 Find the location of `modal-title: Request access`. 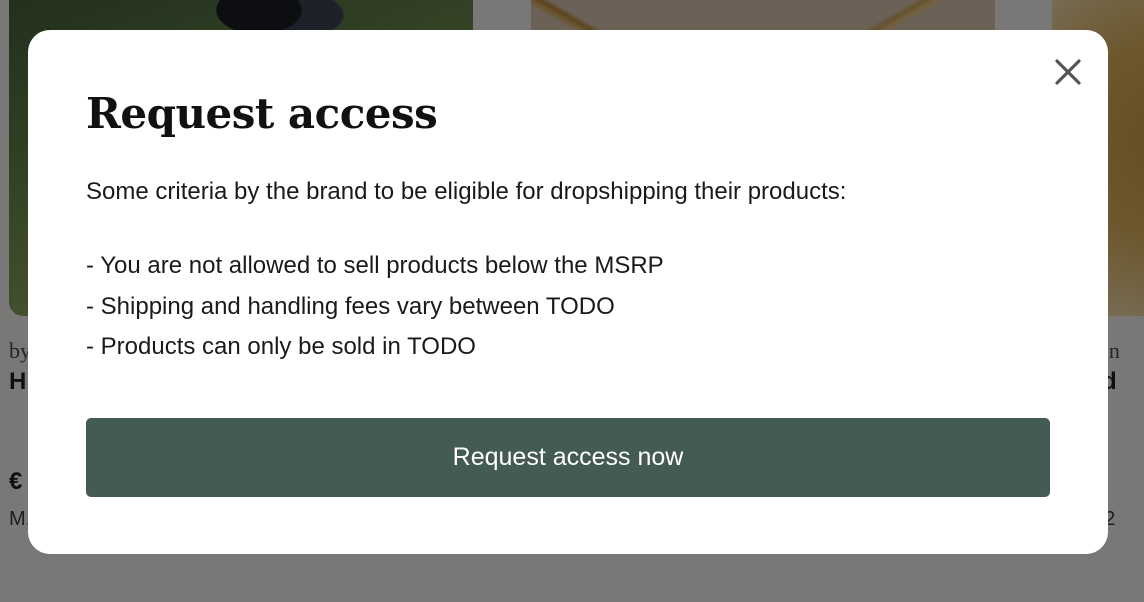

modal-title: Request access is located at coordinates (262, 113).